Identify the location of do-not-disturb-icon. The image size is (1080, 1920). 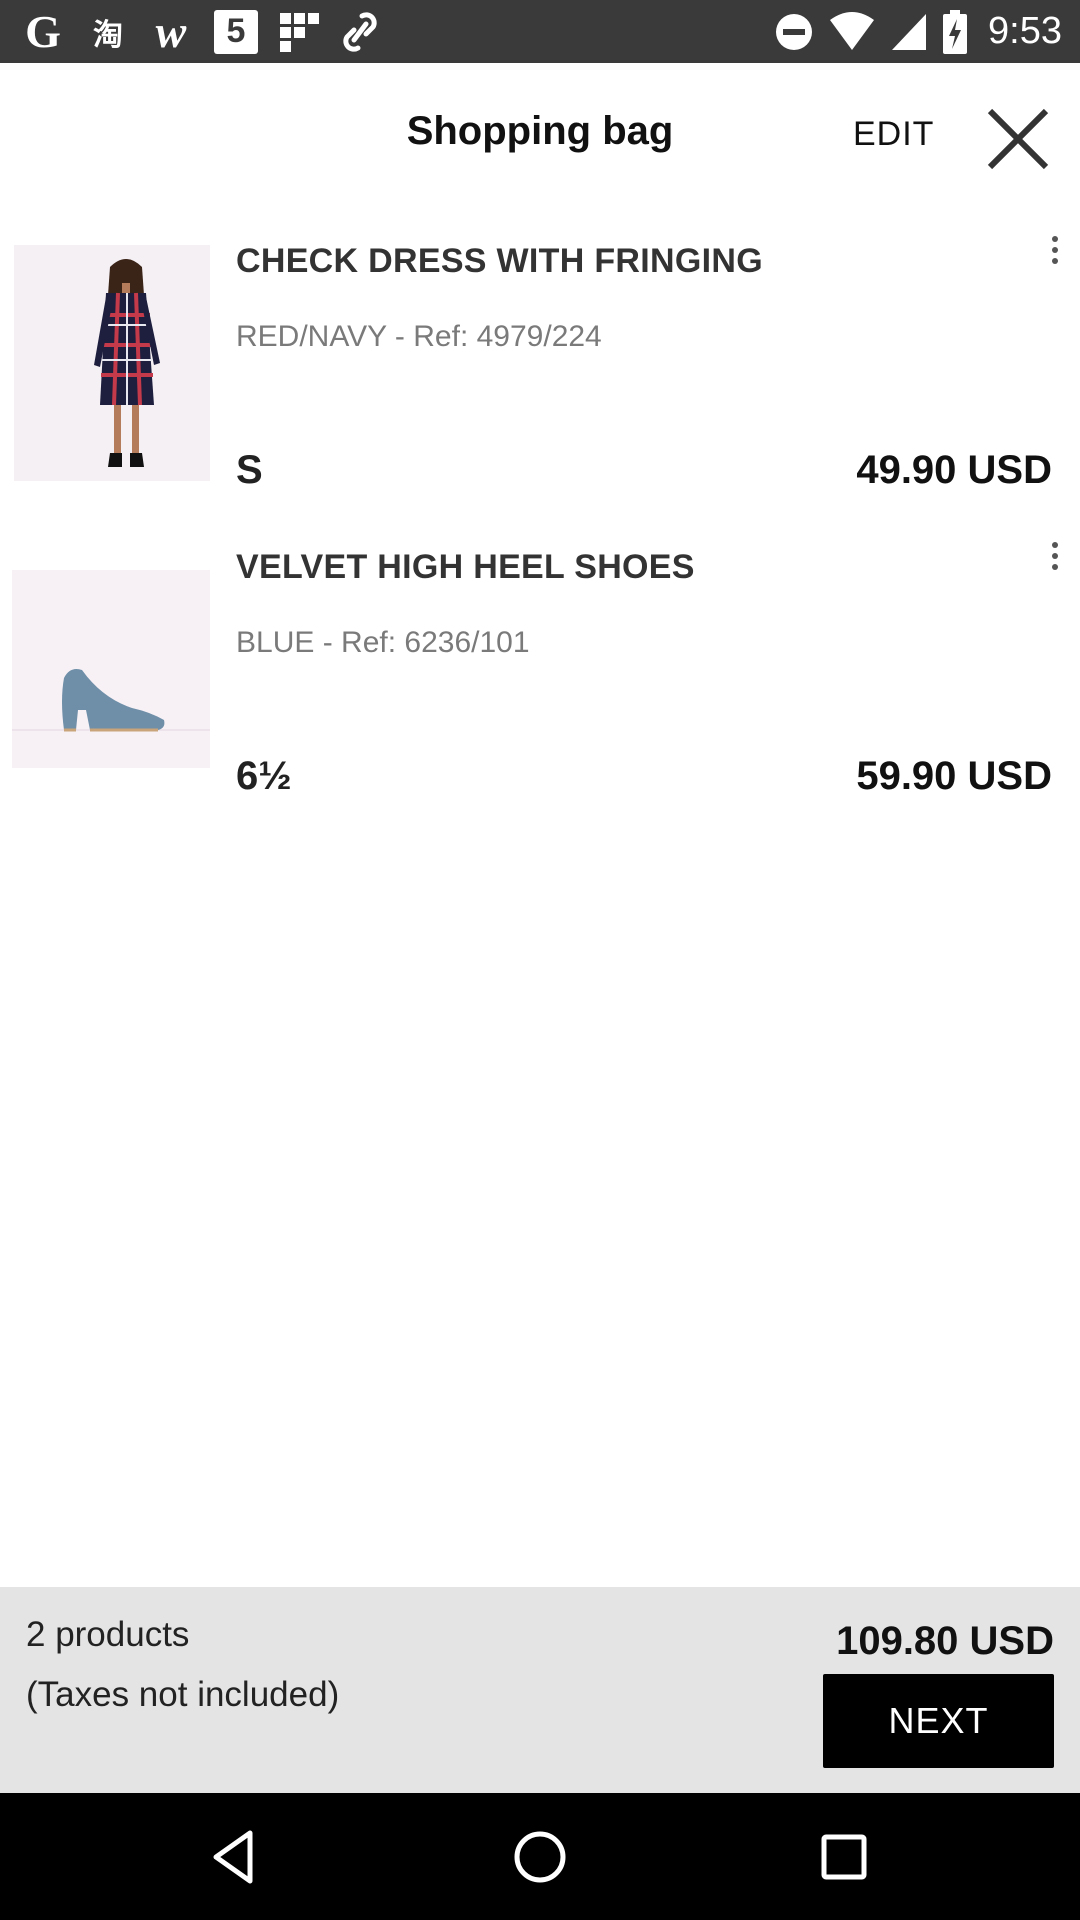
(794, 32).